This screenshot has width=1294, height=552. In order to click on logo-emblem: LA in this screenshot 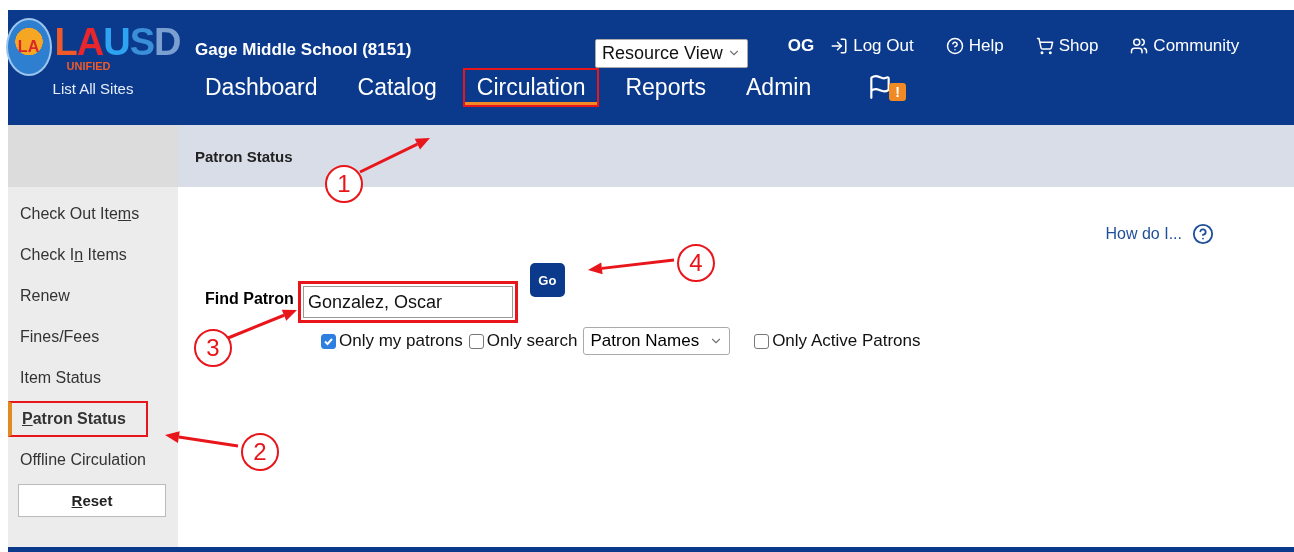, I will do `click(28, 47)`.